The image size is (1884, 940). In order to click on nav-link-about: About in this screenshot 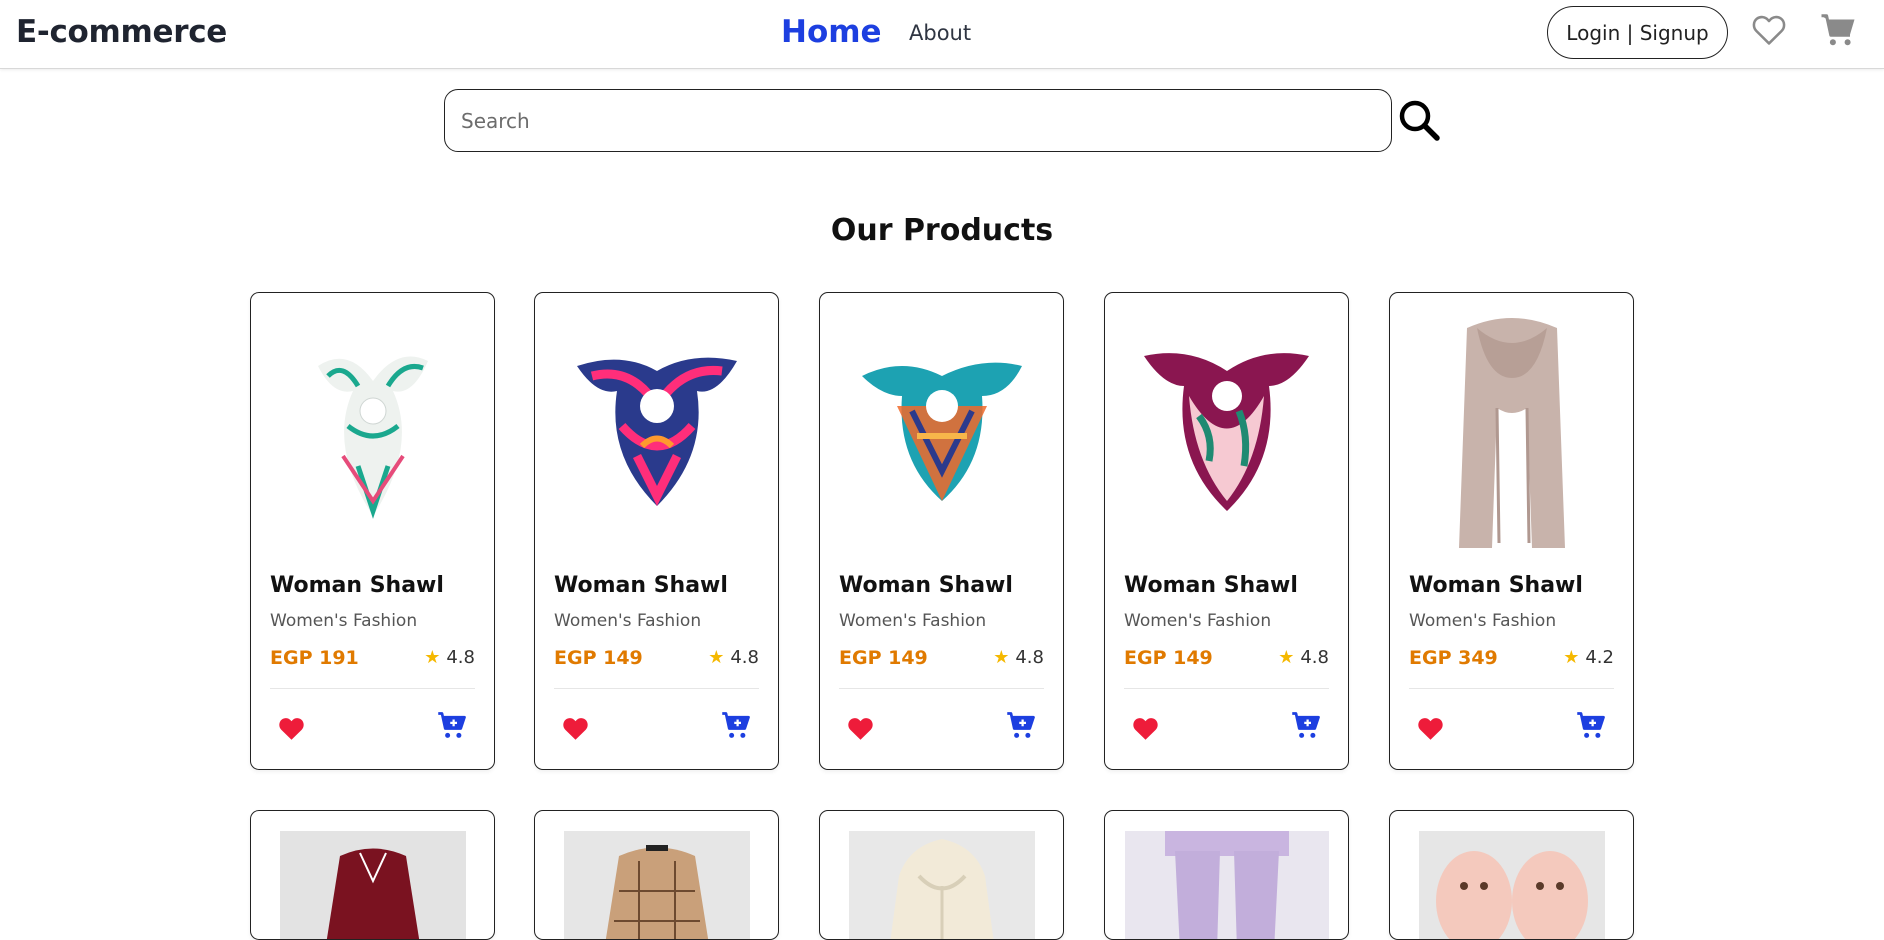, I will do `click(940, 33)`.